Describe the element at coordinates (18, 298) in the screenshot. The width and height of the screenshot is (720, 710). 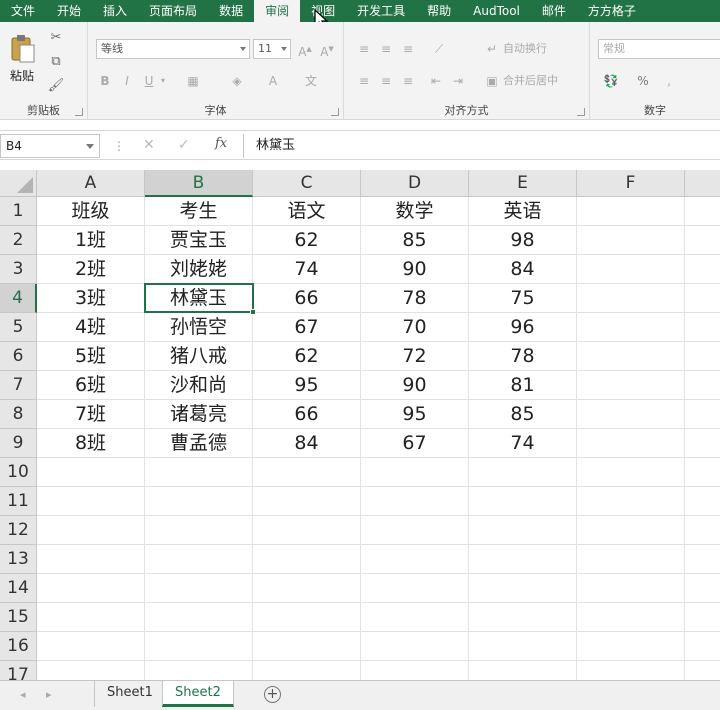
I see `row-header: 4` at that location.